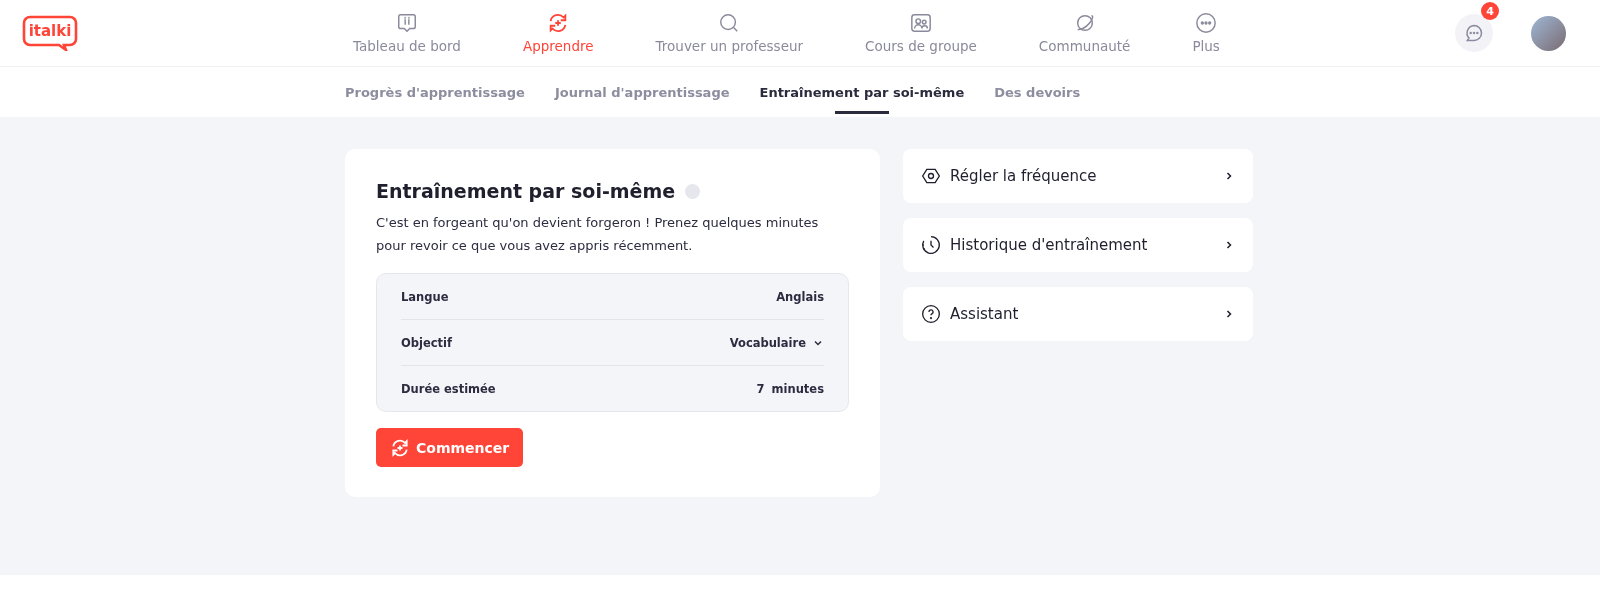 The width and height of the screenshot is (1600, 605). I want to click on question-icon, so click(931, 314).